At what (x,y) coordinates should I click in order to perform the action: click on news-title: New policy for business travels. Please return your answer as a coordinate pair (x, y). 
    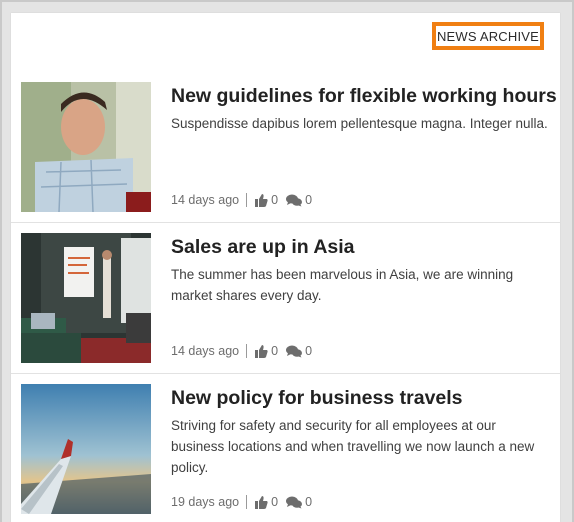
    Looking at the image, I should click on (363, 398).